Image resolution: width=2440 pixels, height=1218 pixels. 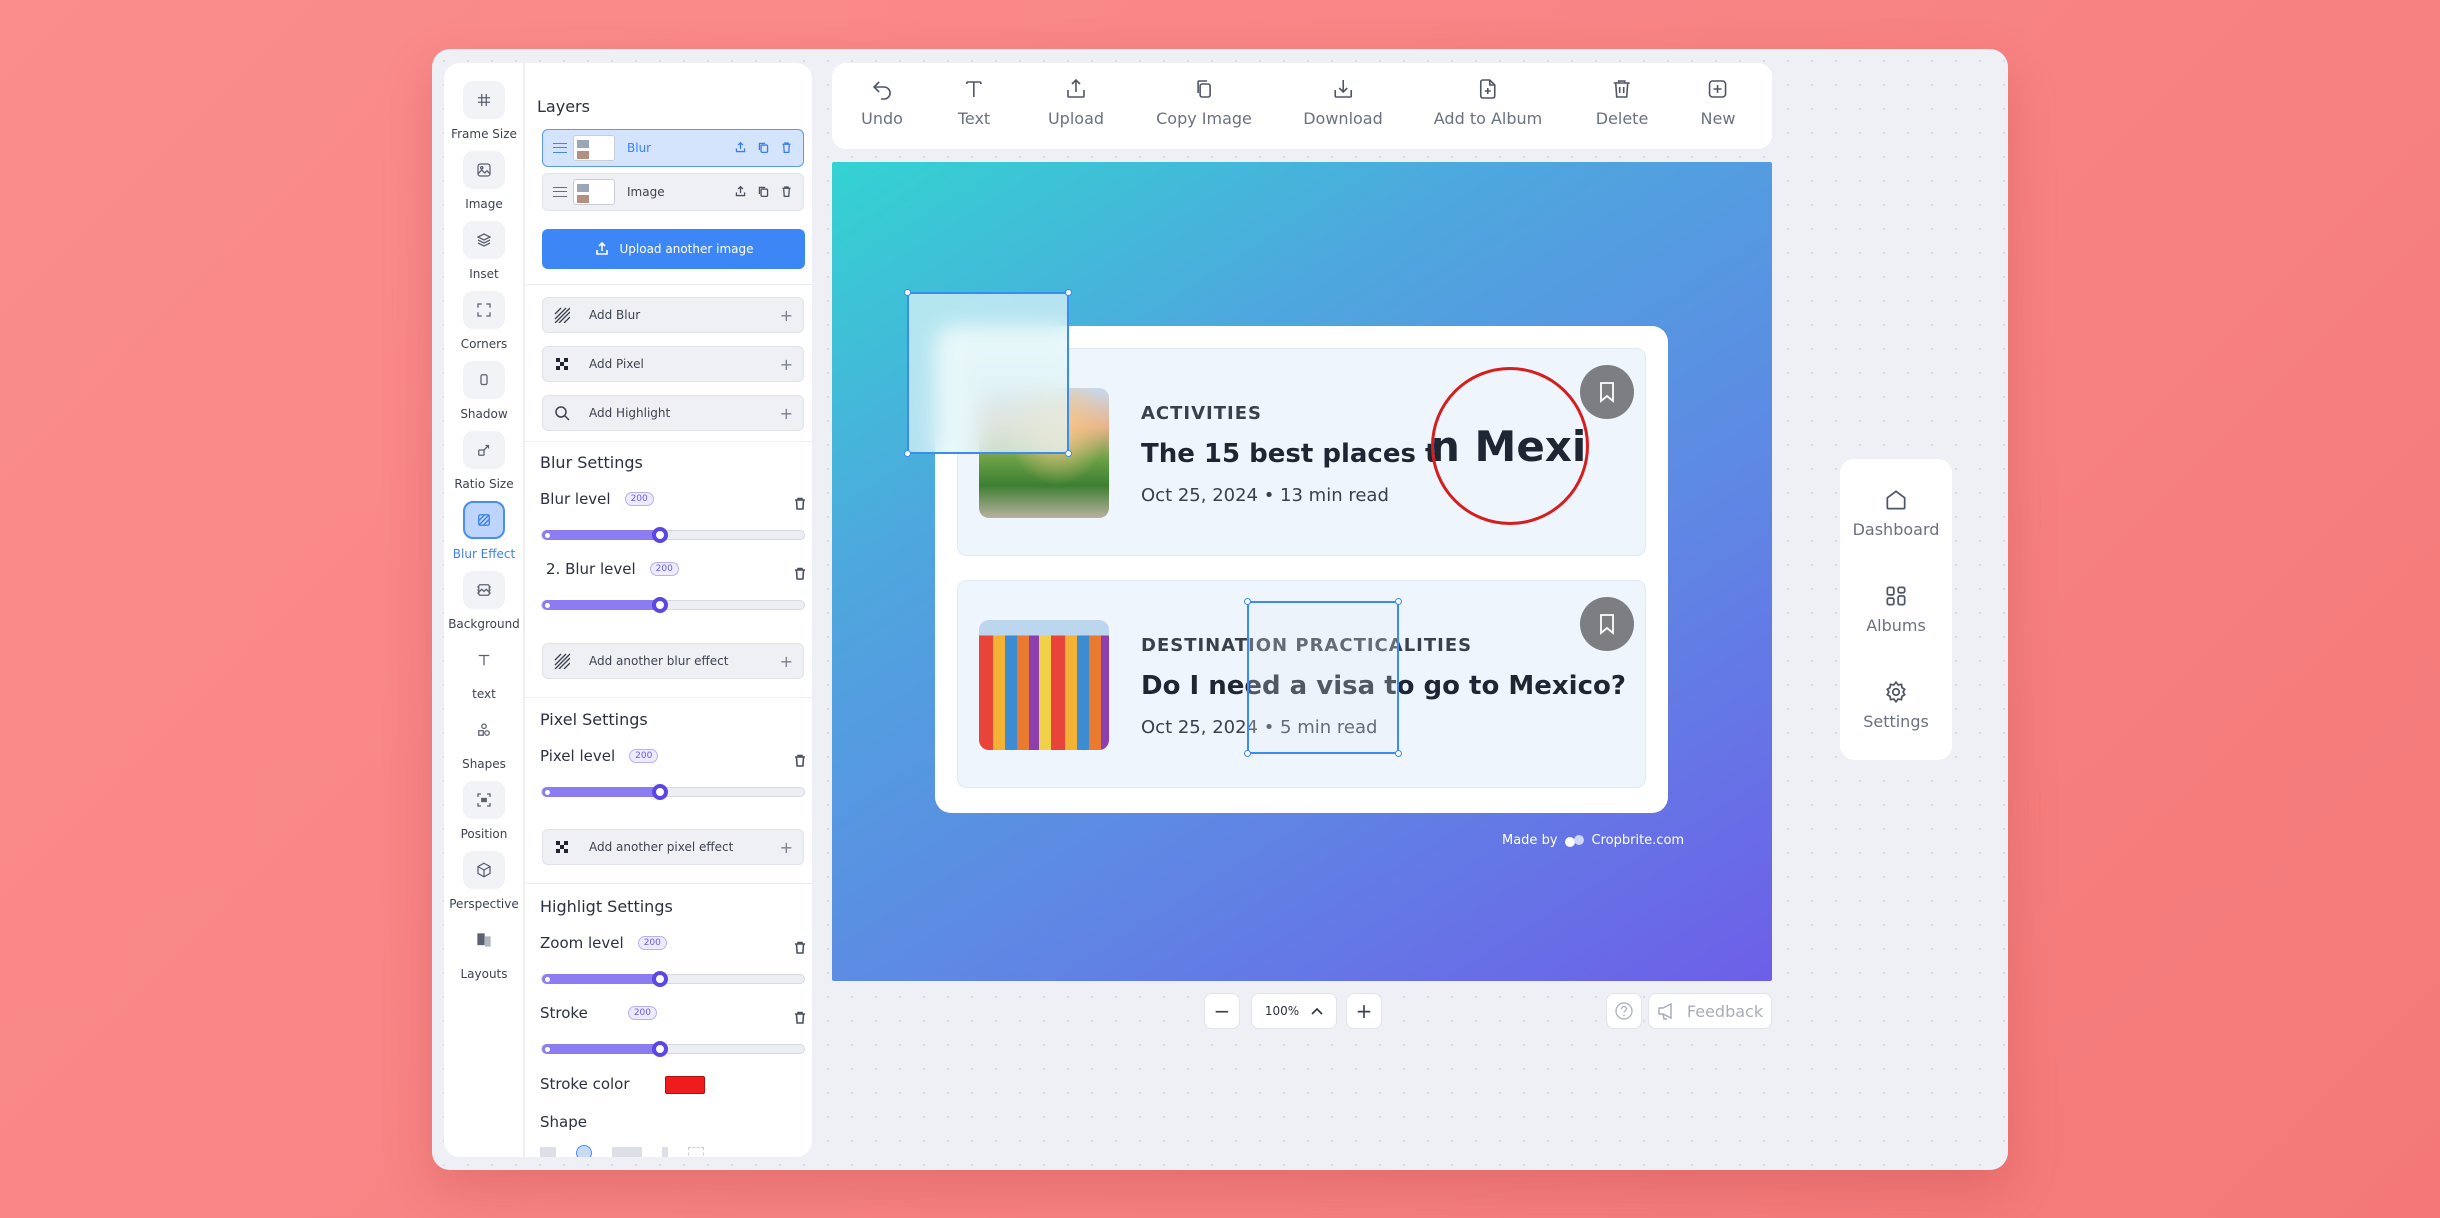 What do you see at coordinates (484, 170) in the screenshot?
I see `image-icon` at bounding box center [484, 170].